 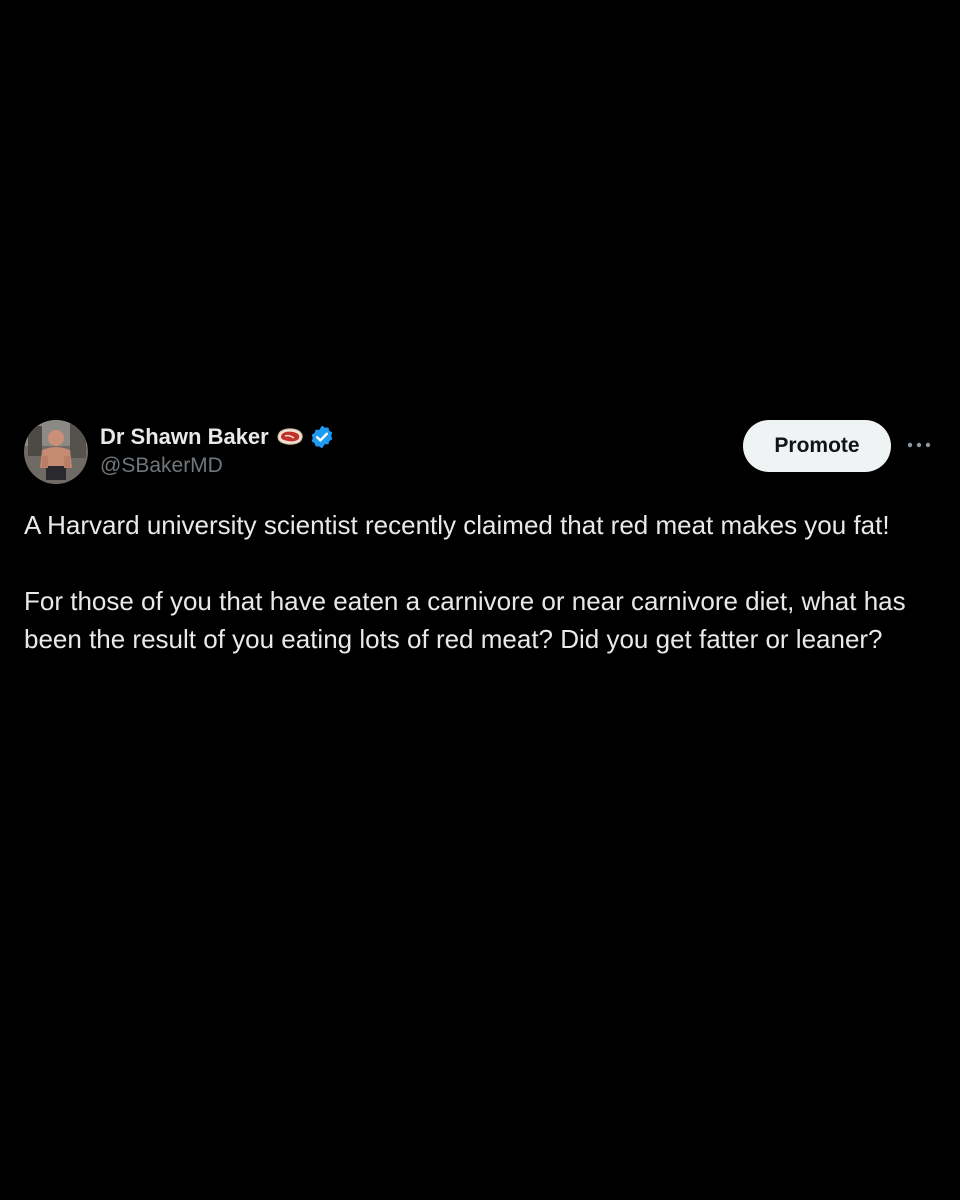 What do you see at coordinates (919, 445) in the screenshot?
I see `more-options-icon` at bounding box center [919, 445].